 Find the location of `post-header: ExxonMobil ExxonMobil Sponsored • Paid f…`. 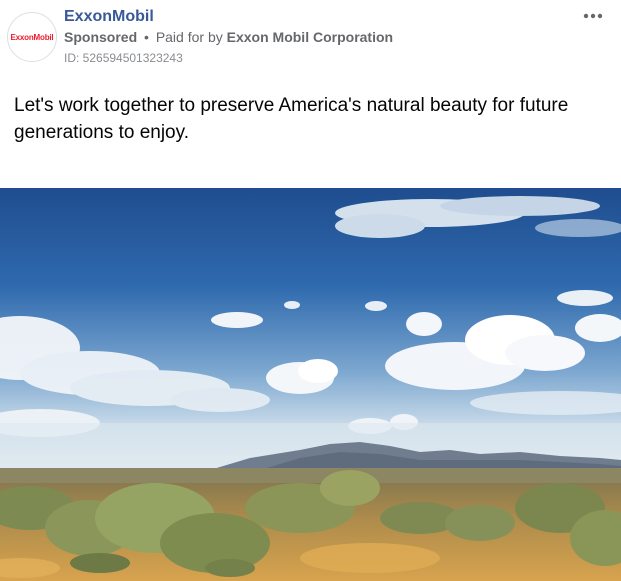

post-header: ExxonMobil ExxonMobil Sponsored • Paid f… is located at coordinates (310, 40).